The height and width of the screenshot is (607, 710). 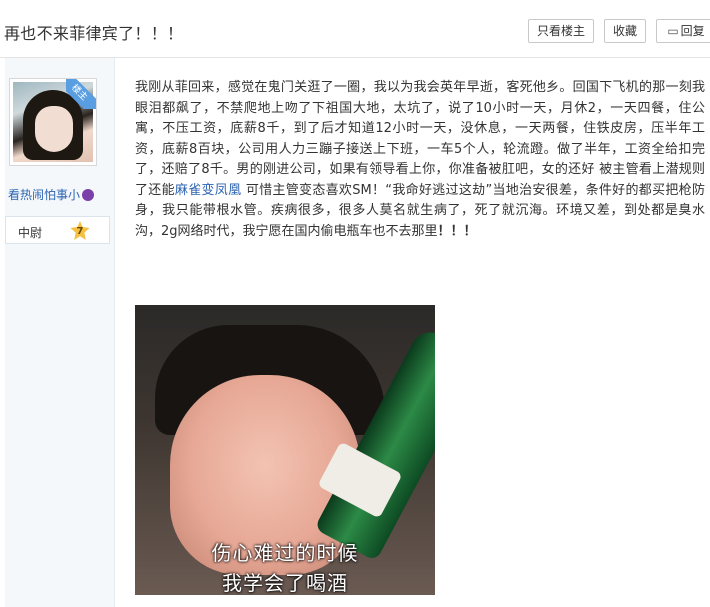 I want to click on post-inline-link: 麻雀变凤凰, so click(x=208, y=190).